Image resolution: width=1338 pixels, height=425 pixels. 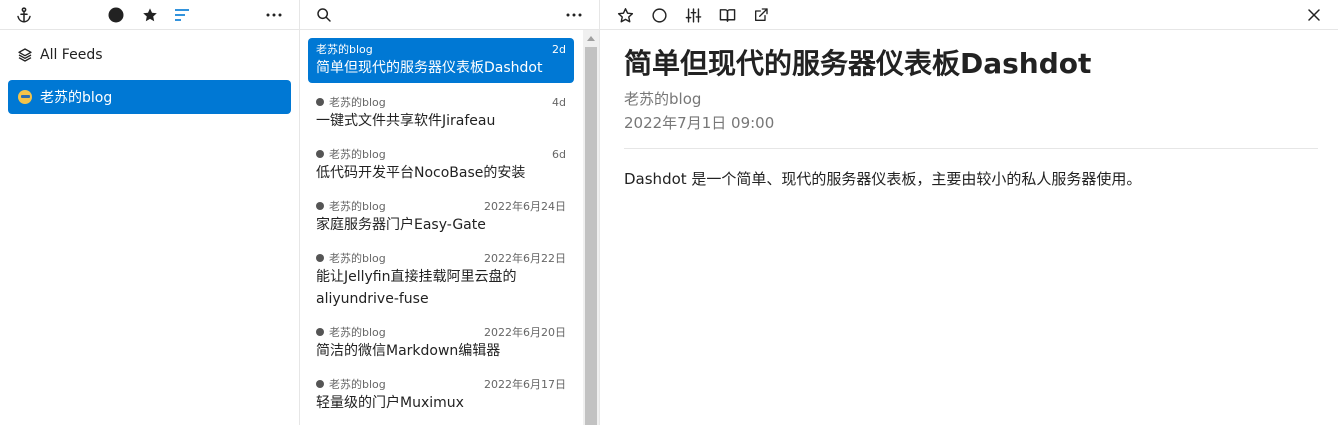 I want to click on article-content: Dashdot 是一个简单、现代的服务器仪表板，主要由较小的私人服务器使用。, so click(x=883, y=179).